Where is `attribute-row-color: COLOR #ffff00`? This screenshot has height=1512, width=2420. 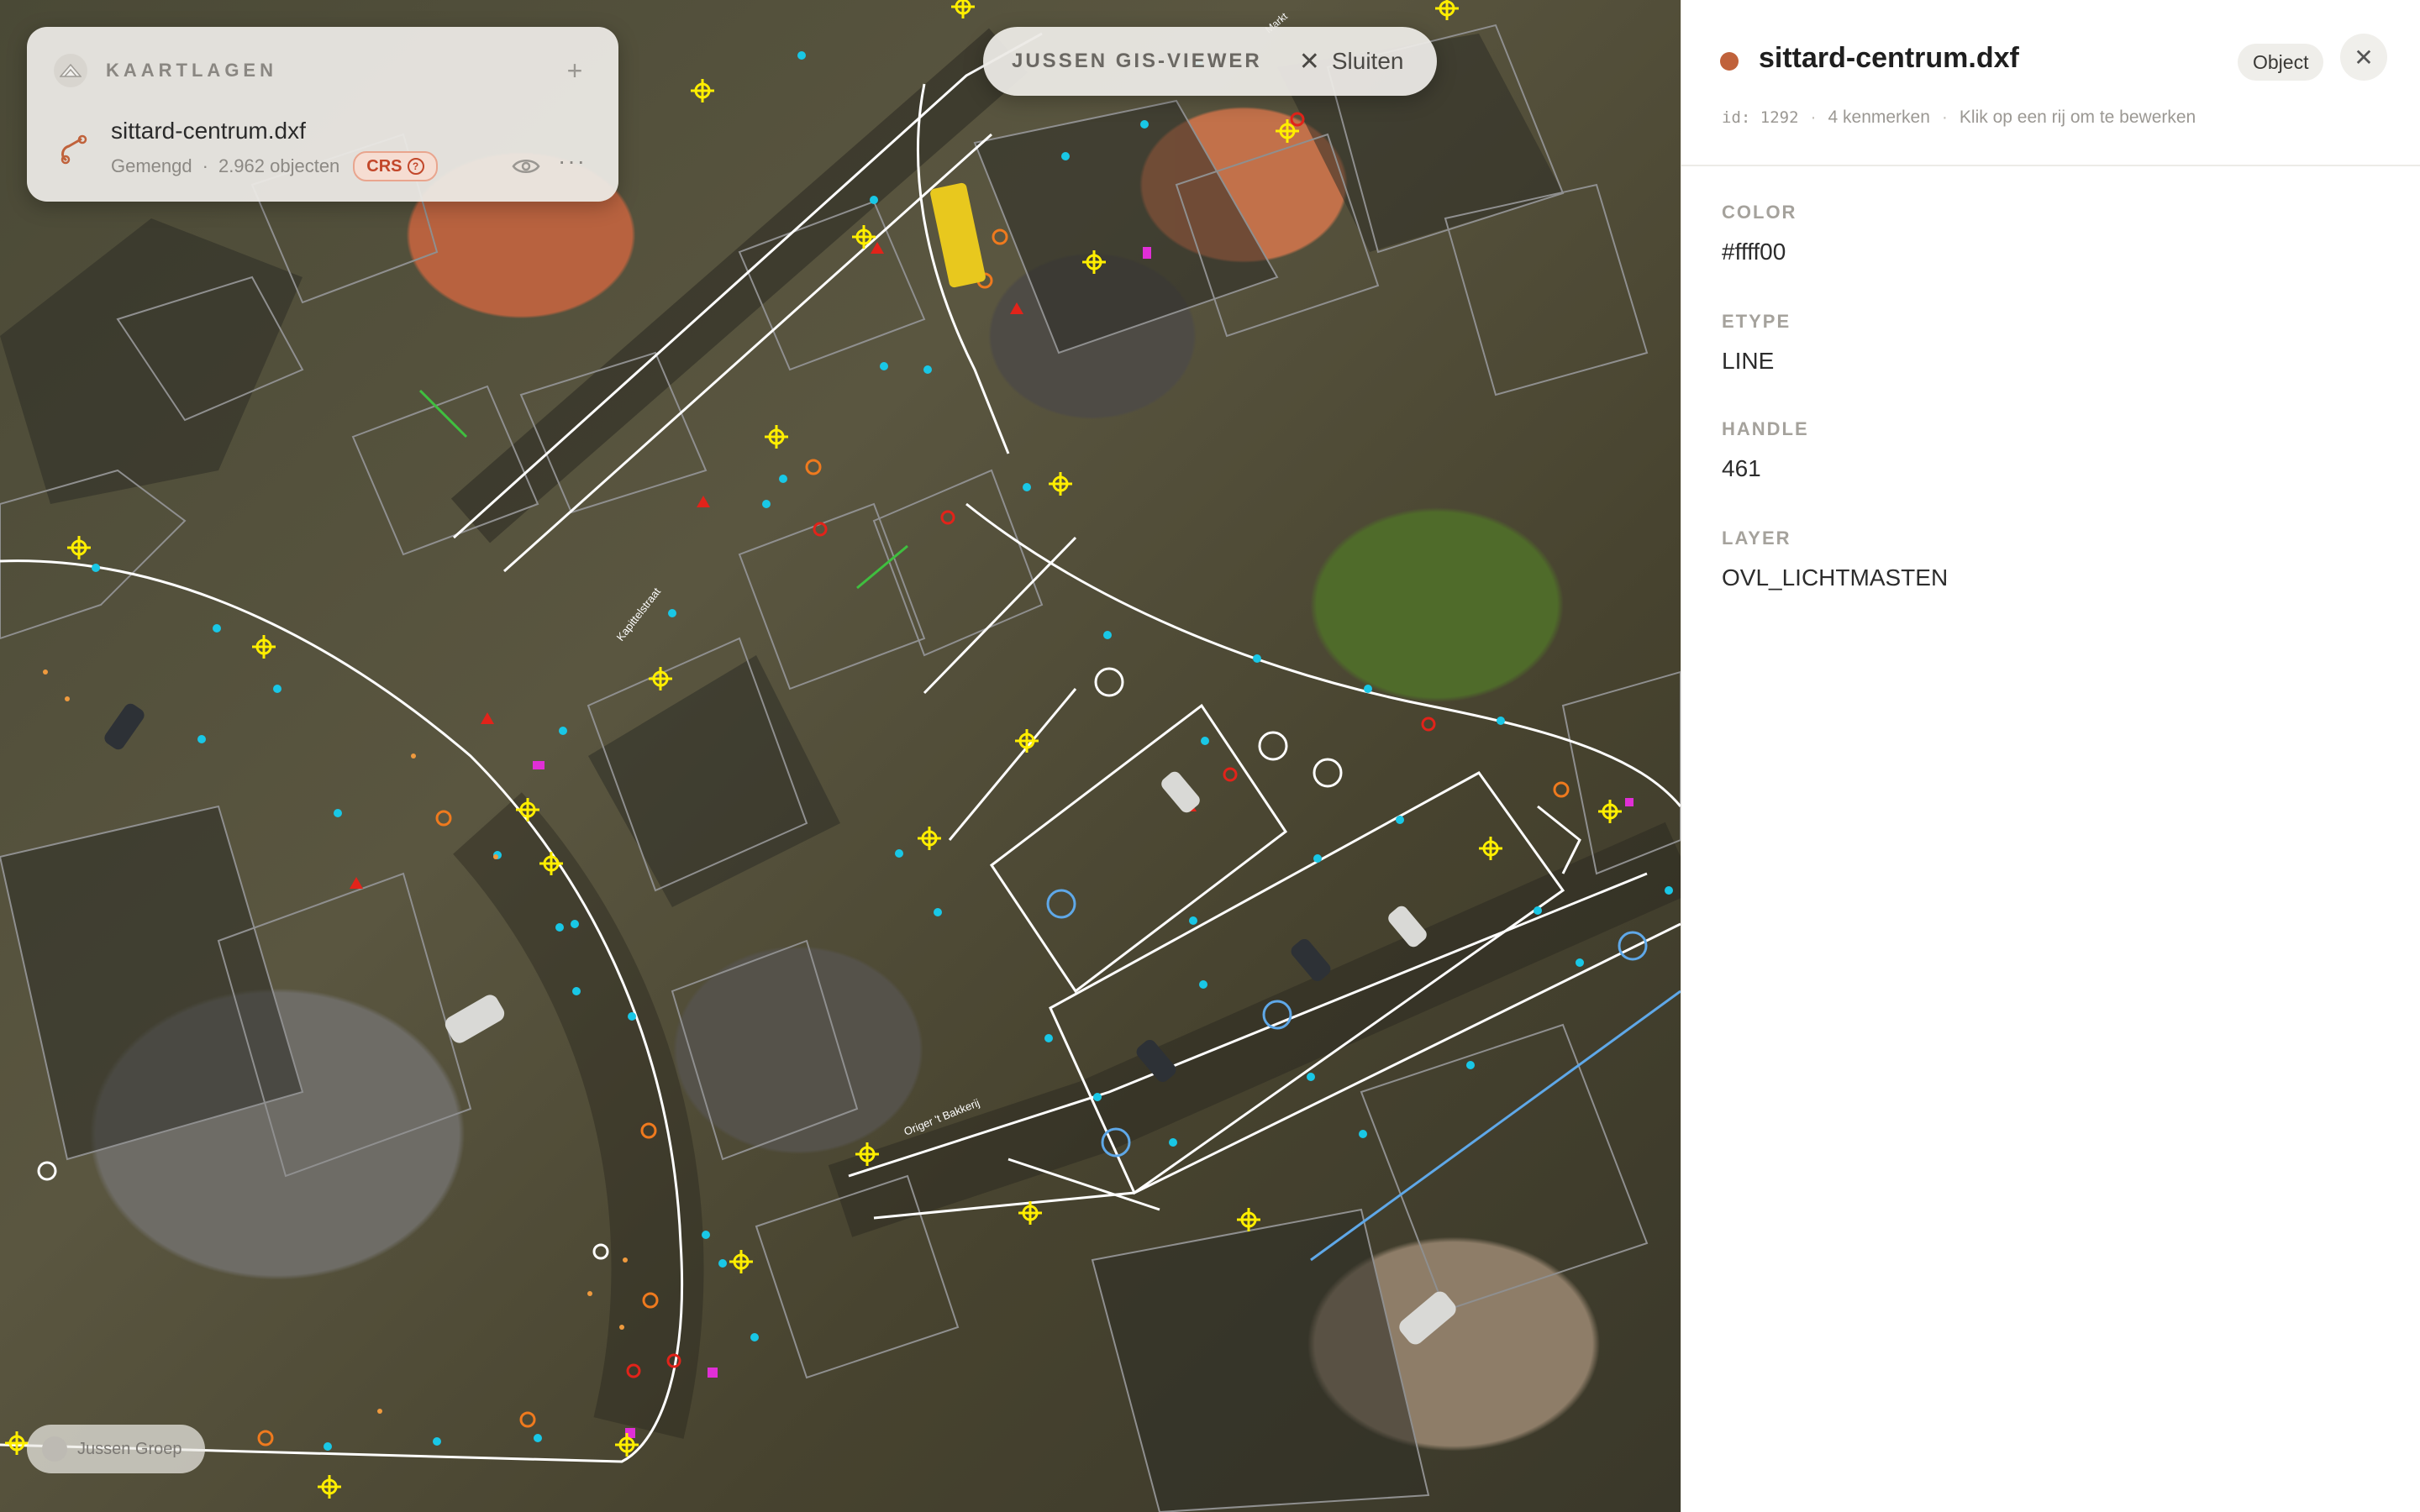 attribute-row-color: COLOR #ffff00 is located at coordinates (1759, 233).